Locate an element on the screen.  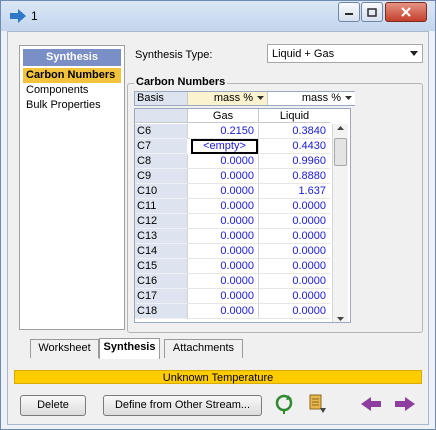
table-row: C7 <empty> 0.4430 is located at coordinates (232, 146).